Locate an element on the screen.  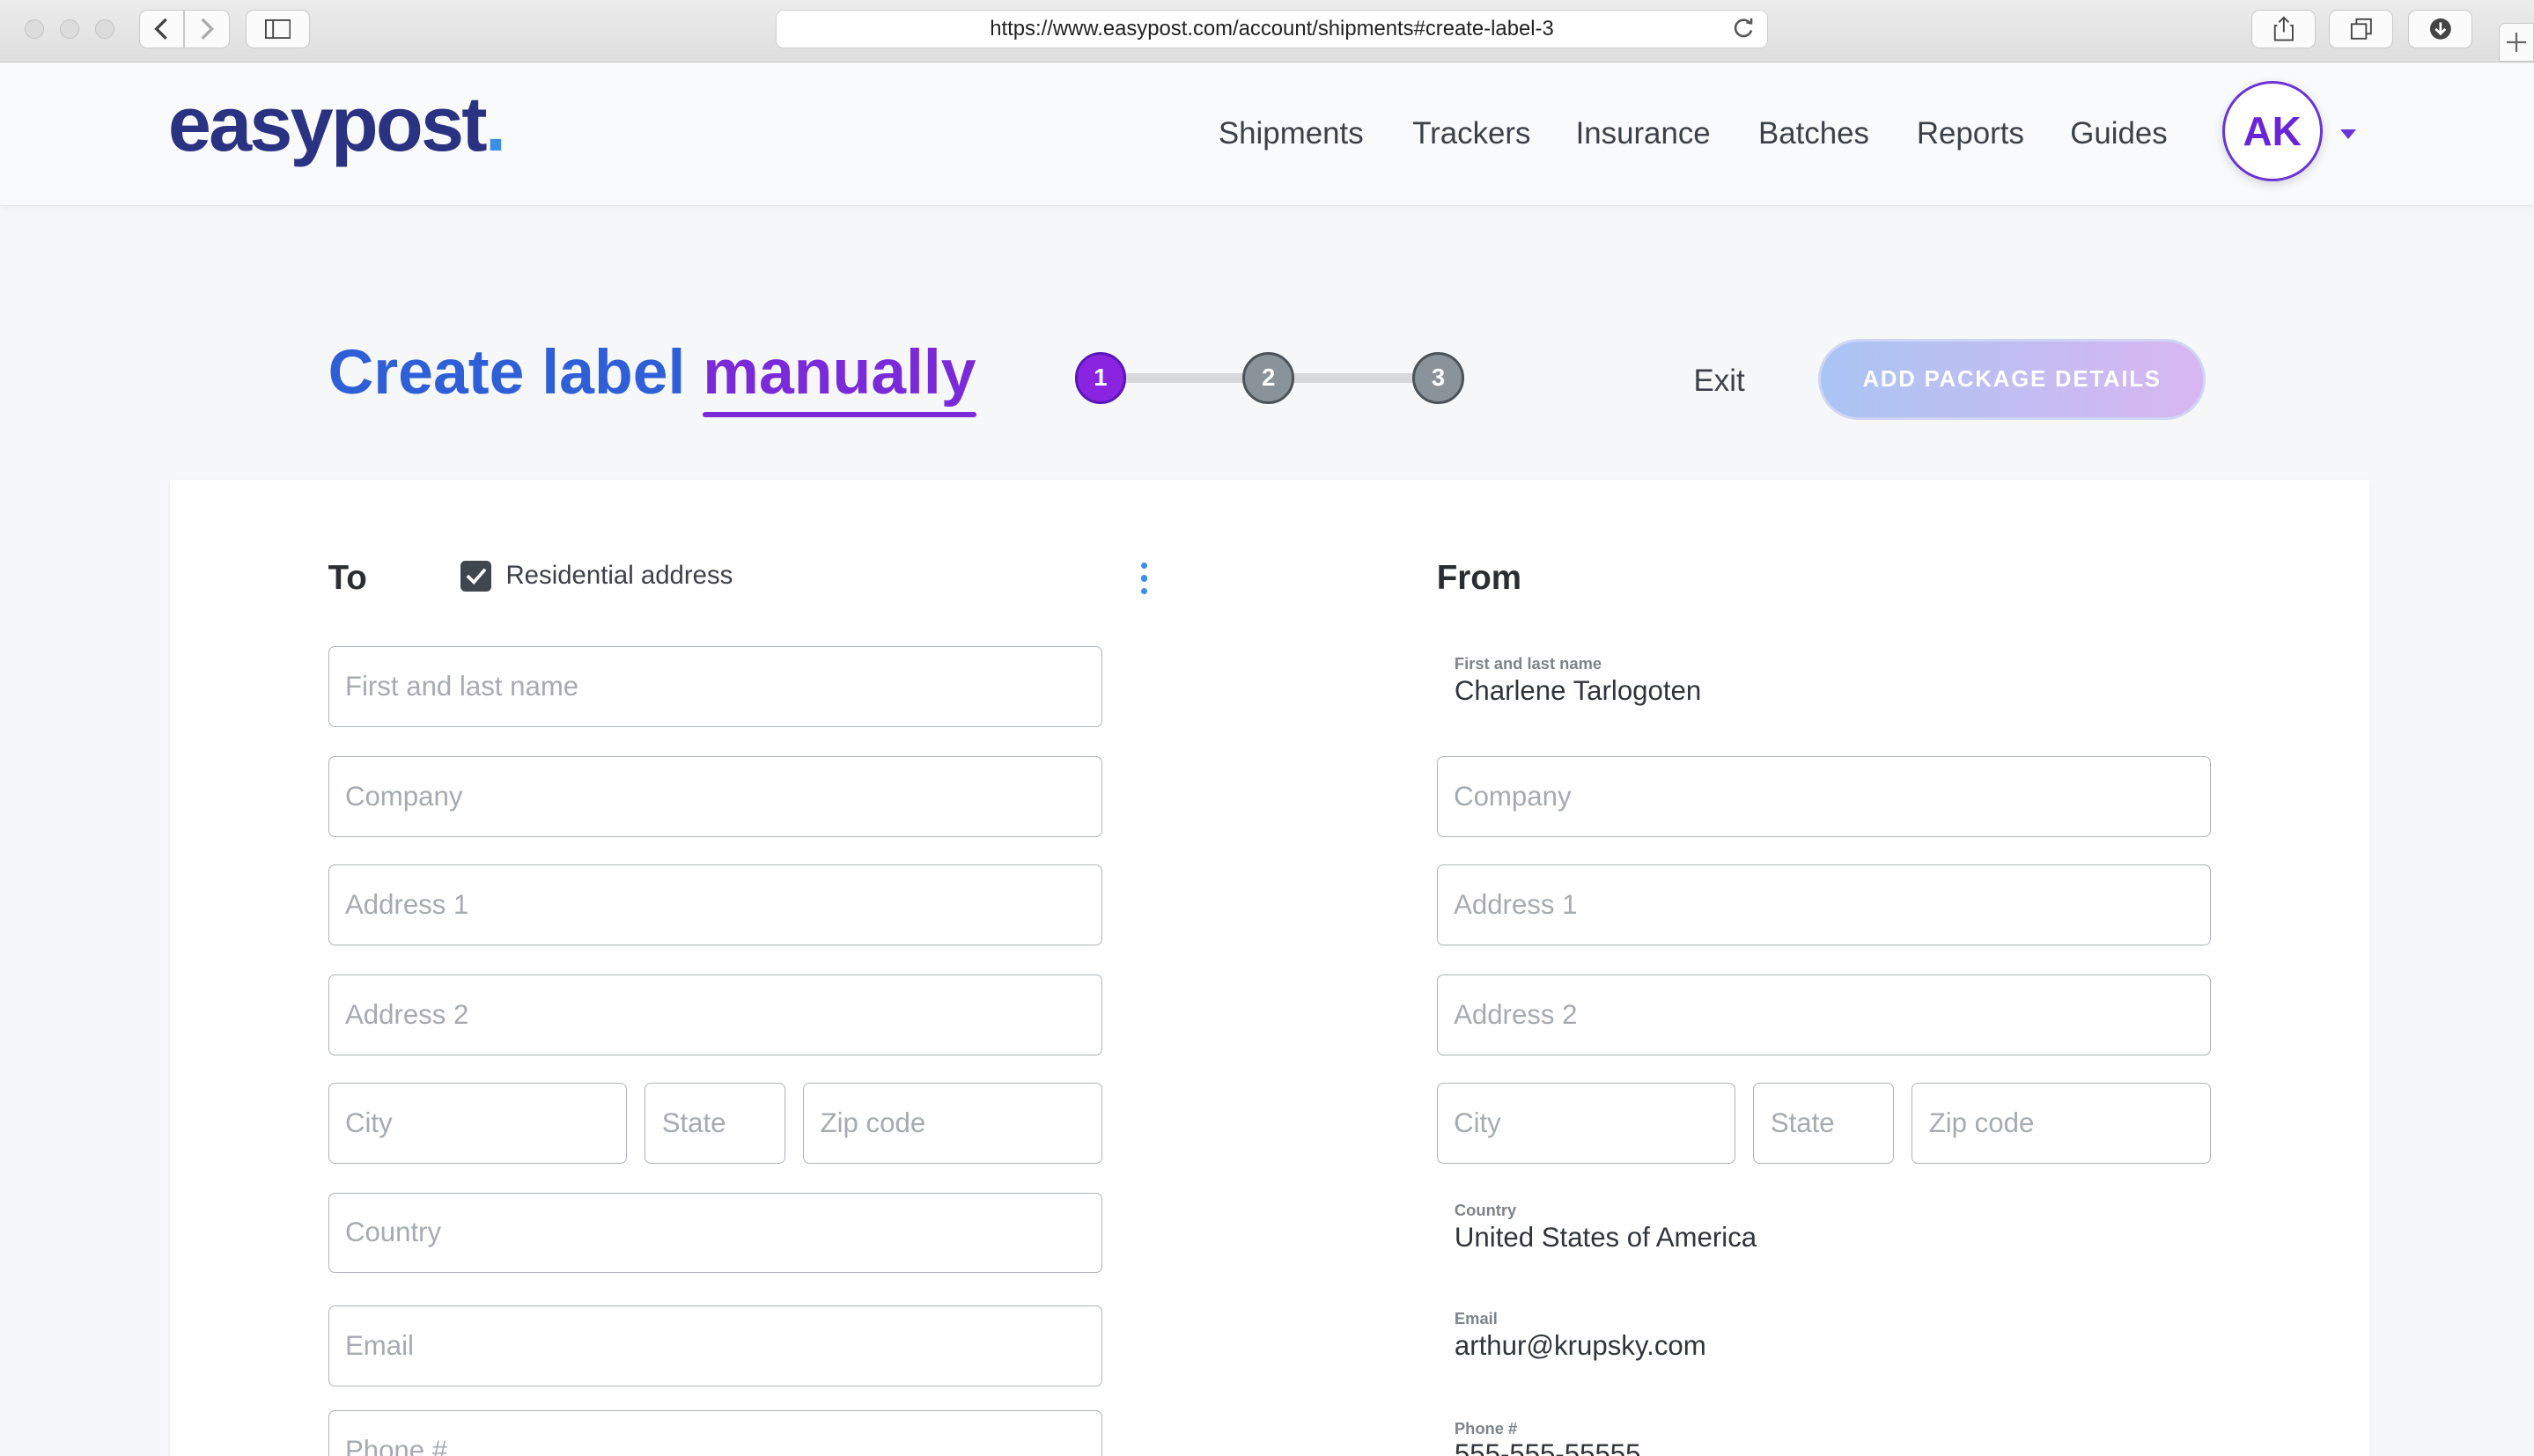
page-title: Create label manually is located at coordinates (652, 372).